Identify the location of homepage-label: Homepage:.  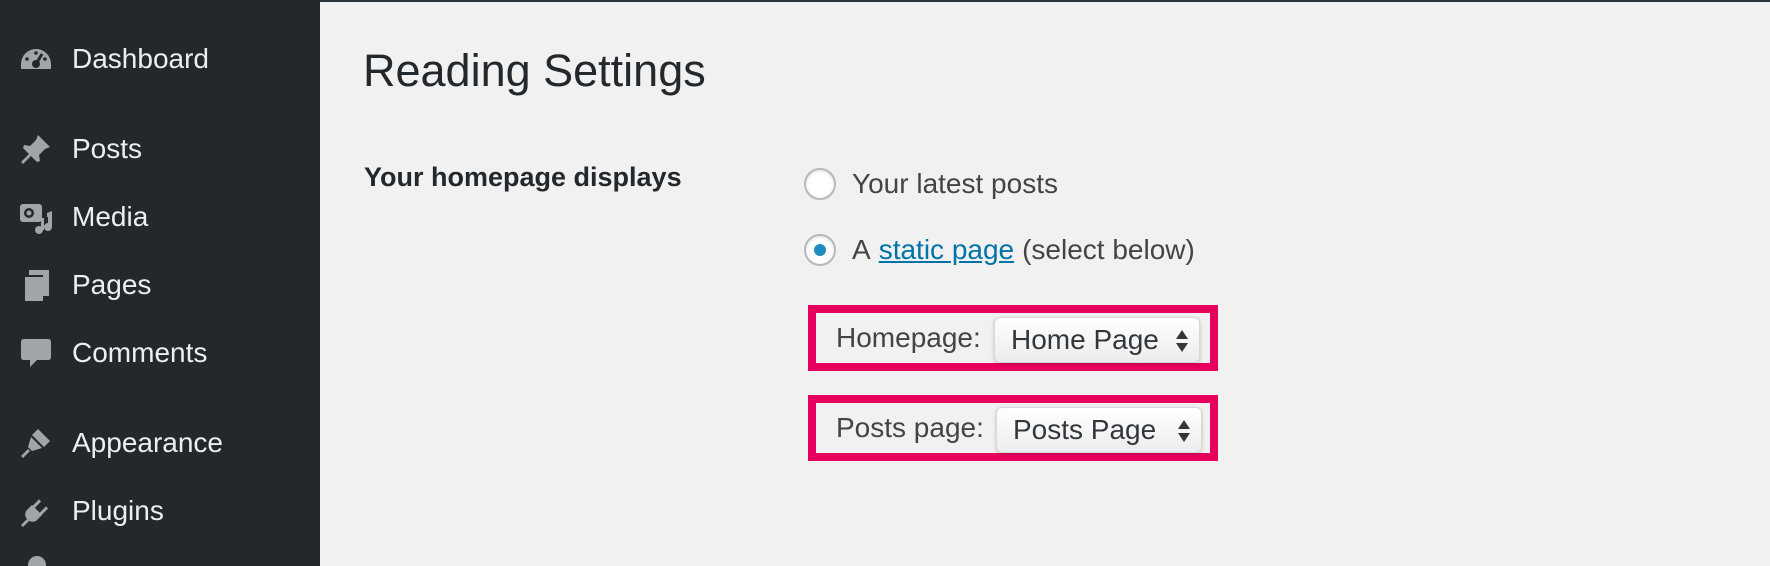
(908, 337).